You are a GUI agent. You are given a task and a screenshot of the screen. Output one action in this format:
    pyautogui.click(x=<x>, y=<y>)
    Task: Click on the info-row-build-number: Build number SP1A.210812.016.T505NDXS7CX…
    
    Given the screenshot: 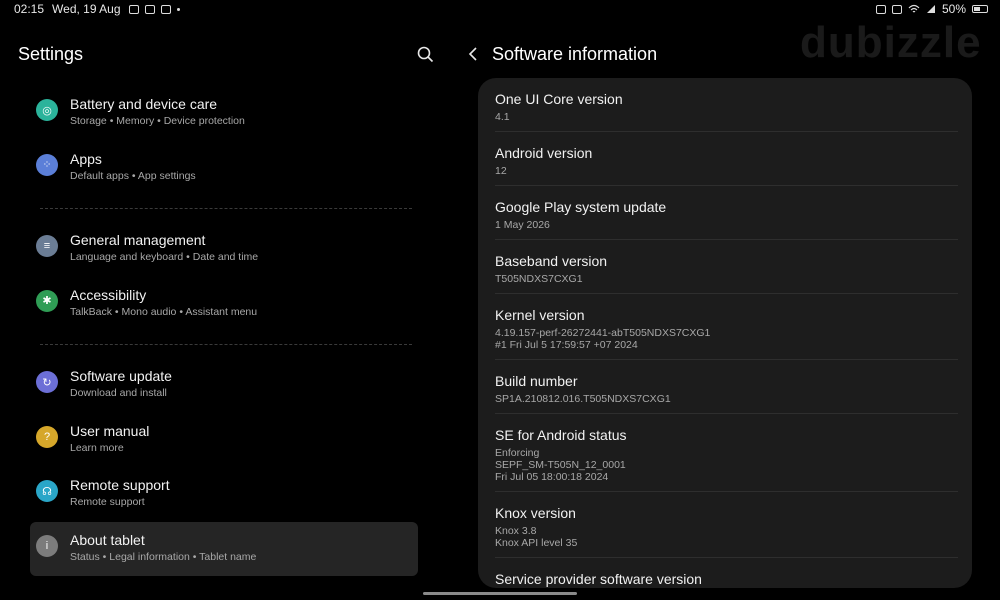 What is the action you would take?
    pyautogui.click(x=726, y=387)
    